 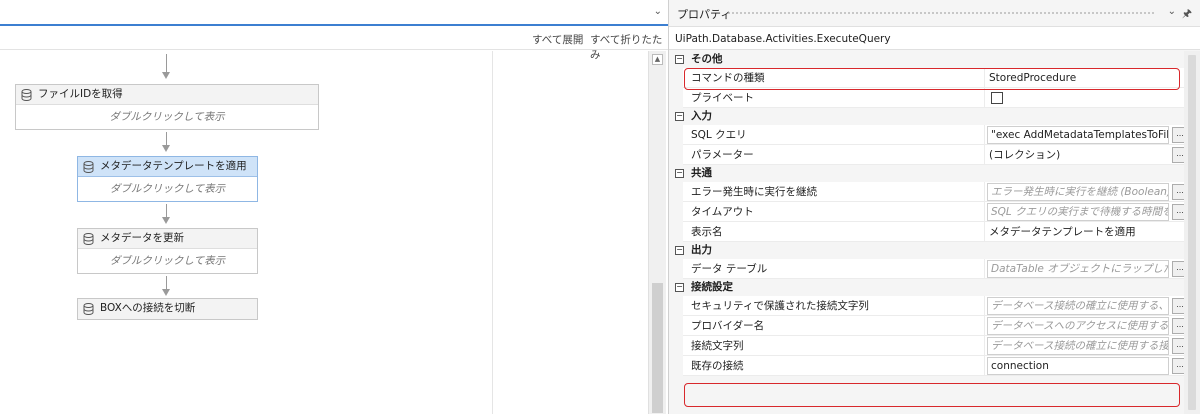 What do you see at coordinates (932, 79) in the screenshot?
I see `highlight-command-type` at bounding box center [932, 79].